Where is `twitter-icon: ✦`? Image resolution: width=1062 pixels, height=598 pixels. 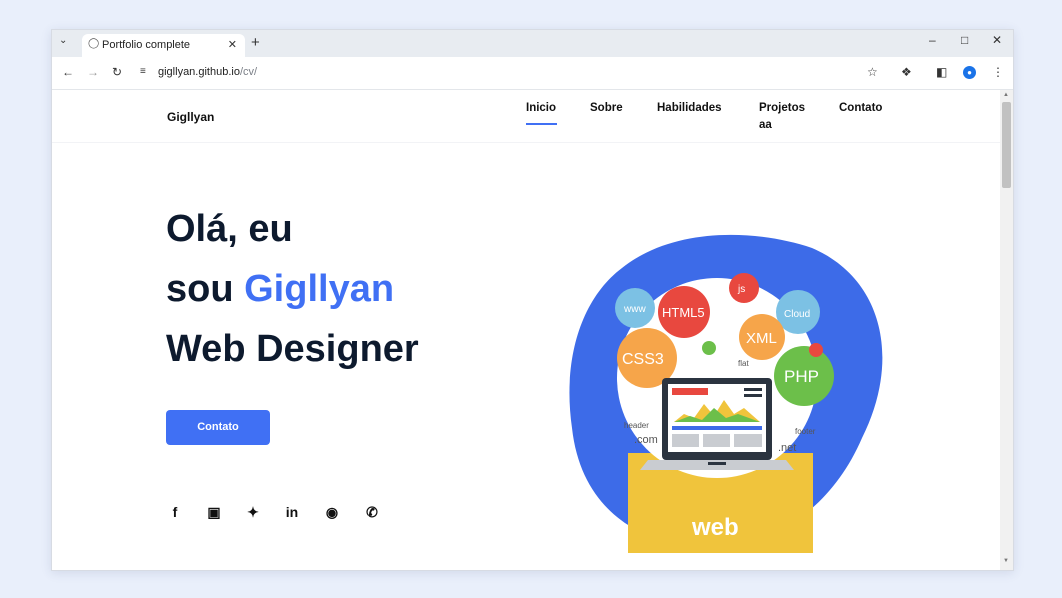 twitter-icon: ✦ is located at coordinates (253, 512).